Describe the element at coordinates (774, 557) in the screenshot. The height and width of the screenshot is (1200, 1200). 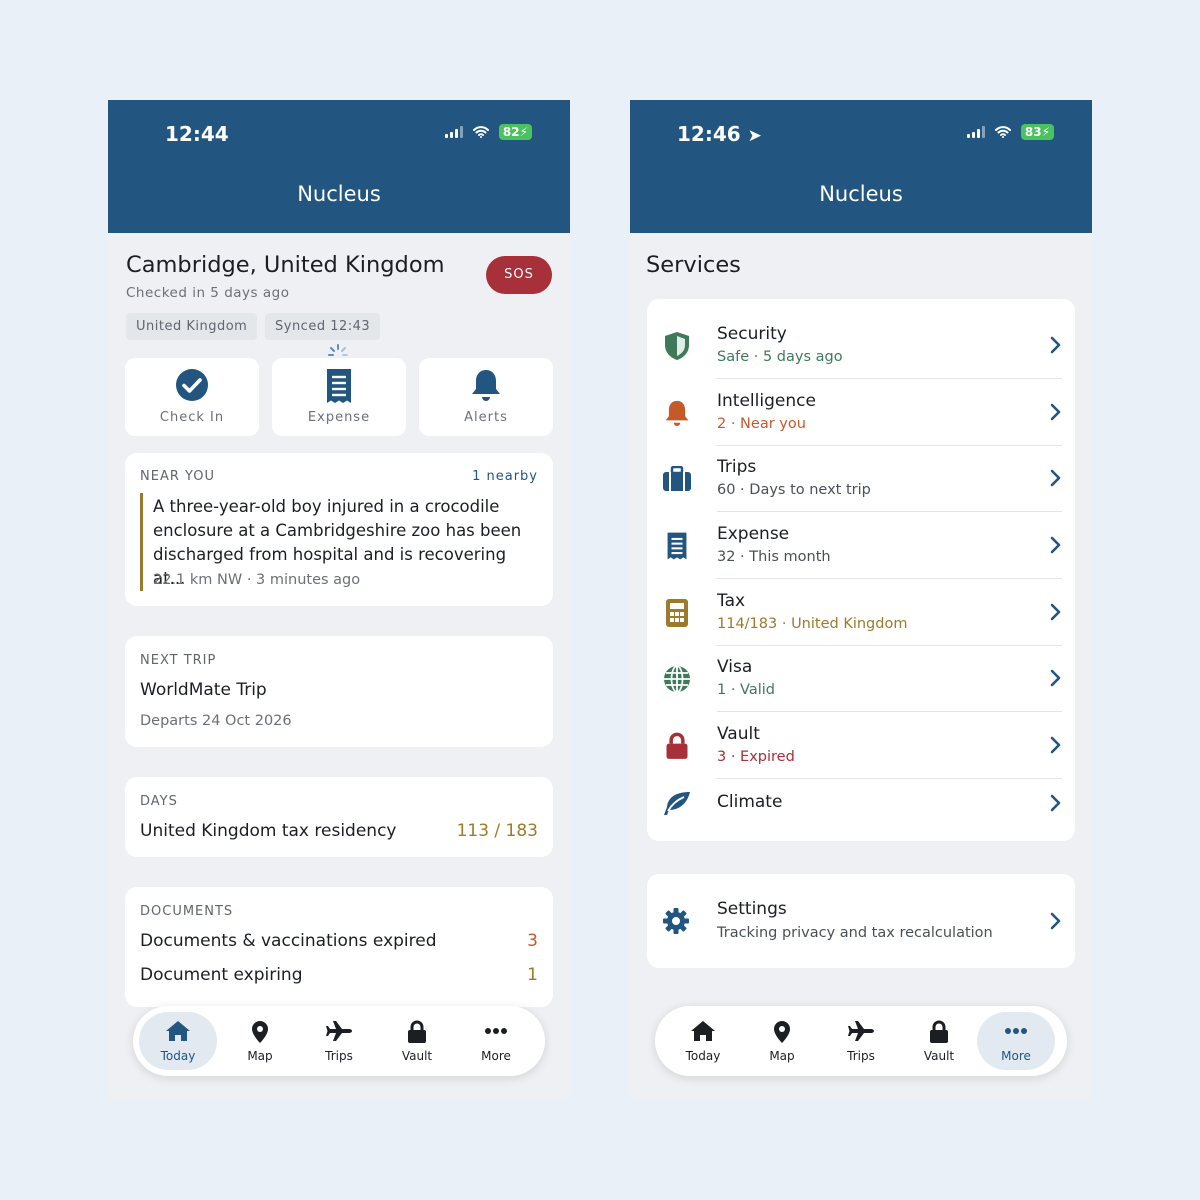
I see `service-subtitle: 32 · This month` at that location.